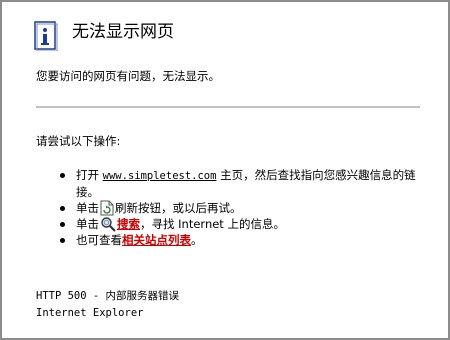  I want to click on page-subtitle: 您要访问的网页有问题，无法显示。, so click(128, 76).